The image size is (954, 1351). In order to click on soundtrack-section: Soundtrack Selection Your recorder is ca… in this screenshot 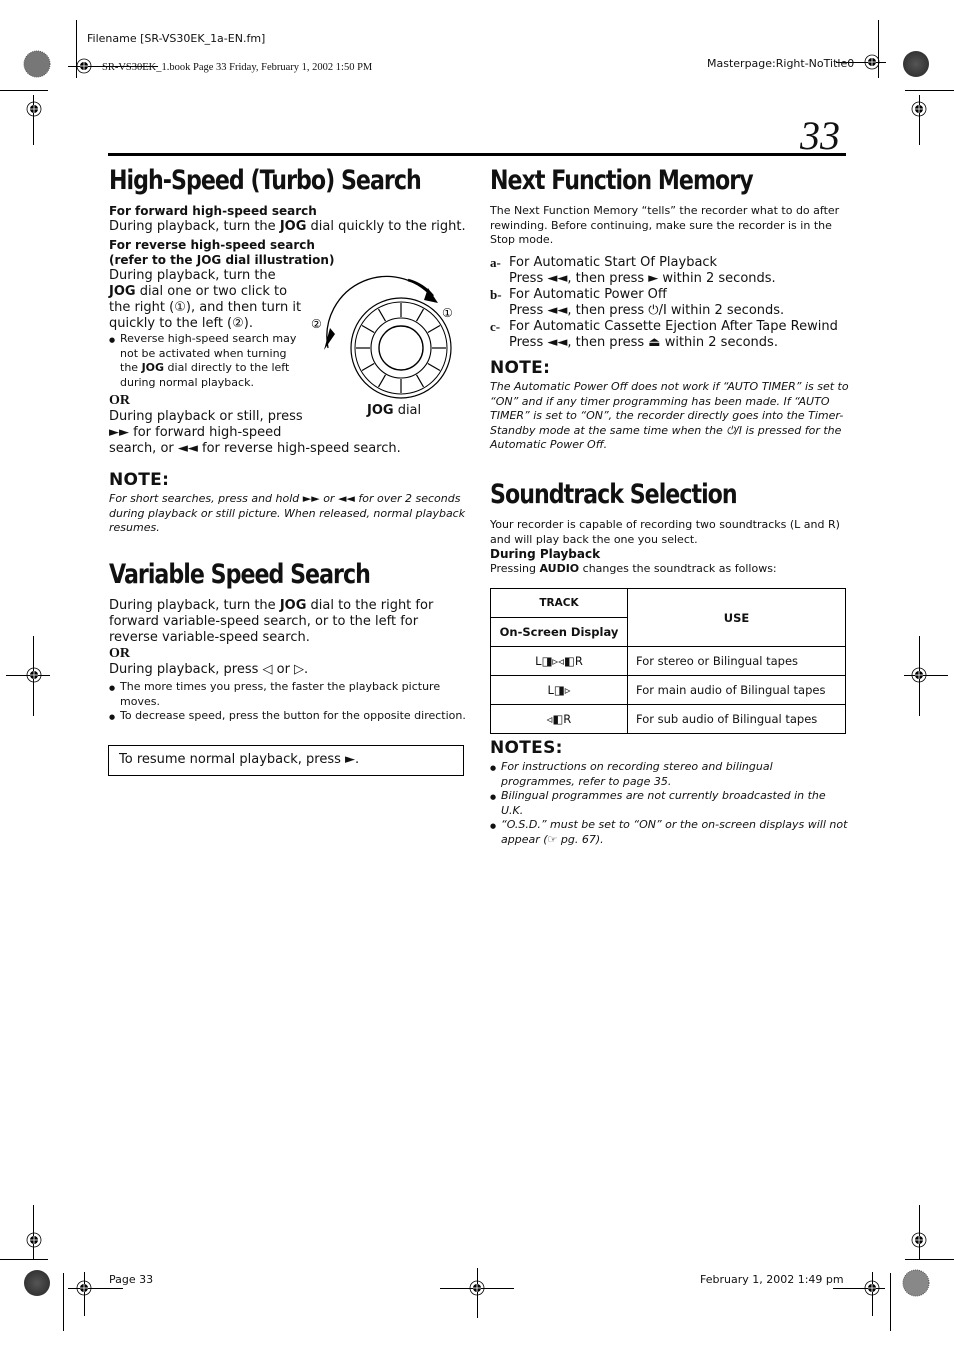, I will do `click(670, 528)`.